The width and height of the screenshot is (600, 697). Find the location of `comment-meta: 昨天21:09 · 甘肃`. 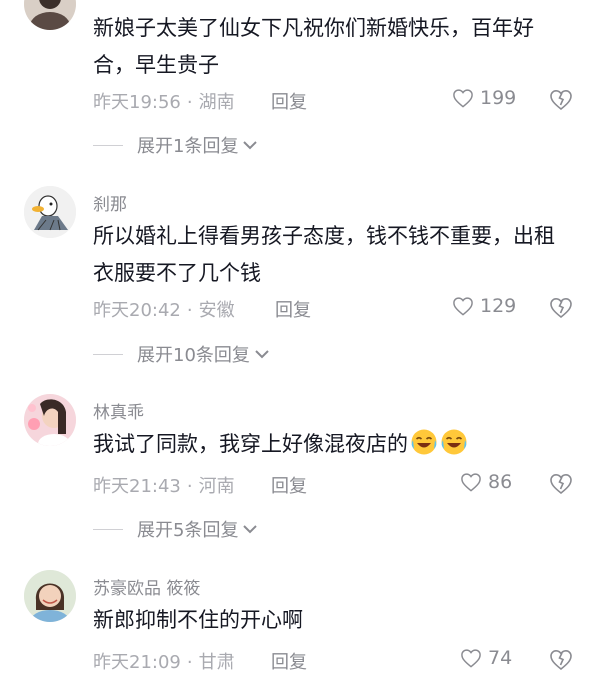

comment-meta: 昨天21:09 · 甘肃 is located at coordinates (164, 661).